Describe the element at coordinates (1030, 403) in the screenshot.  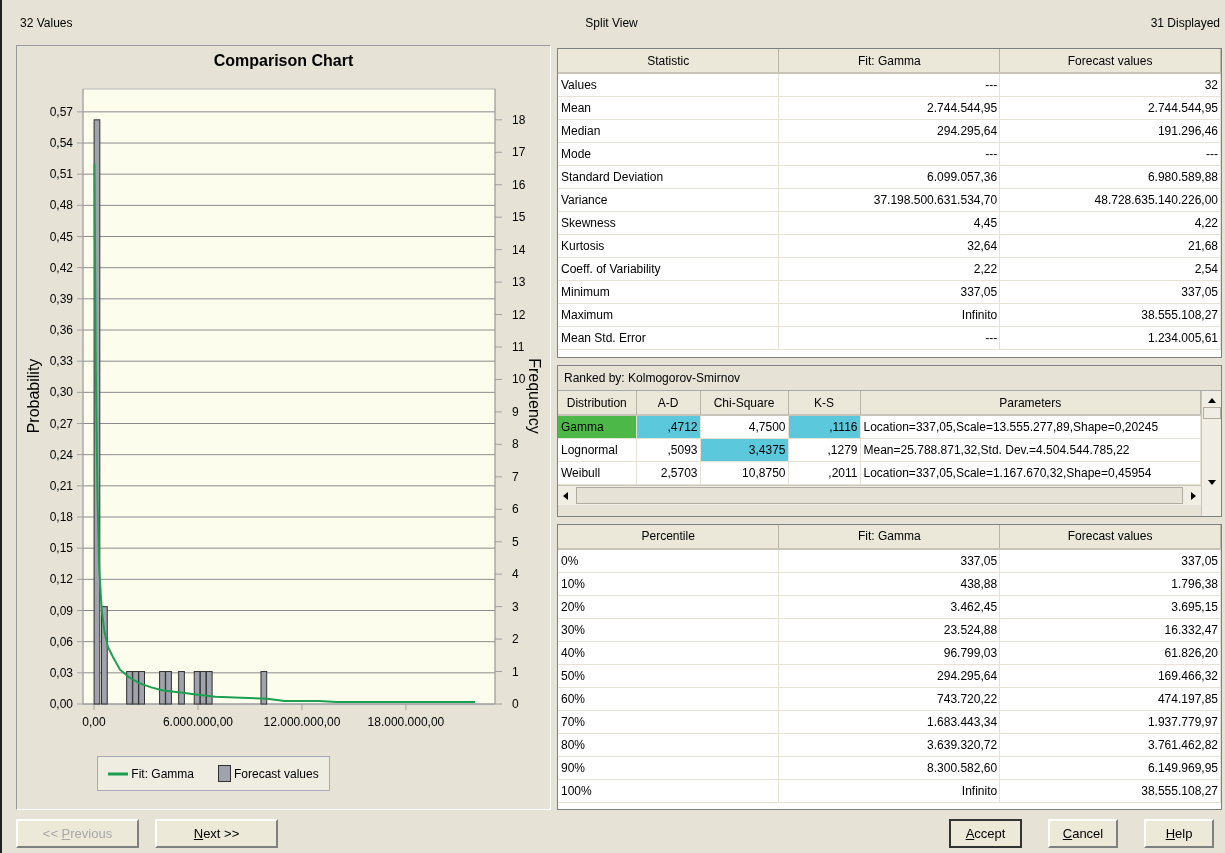
I see `column-header: Parameters` at that location.